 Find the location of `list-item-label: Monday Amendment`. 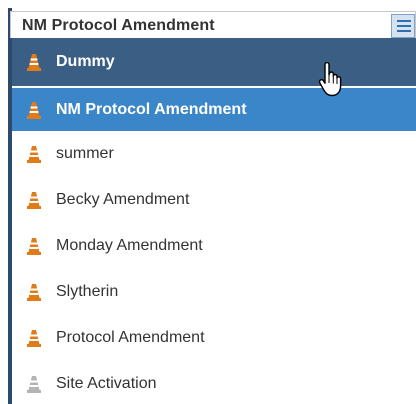

list-item-label: Monday Amendment is located at coordinates (129, 245).